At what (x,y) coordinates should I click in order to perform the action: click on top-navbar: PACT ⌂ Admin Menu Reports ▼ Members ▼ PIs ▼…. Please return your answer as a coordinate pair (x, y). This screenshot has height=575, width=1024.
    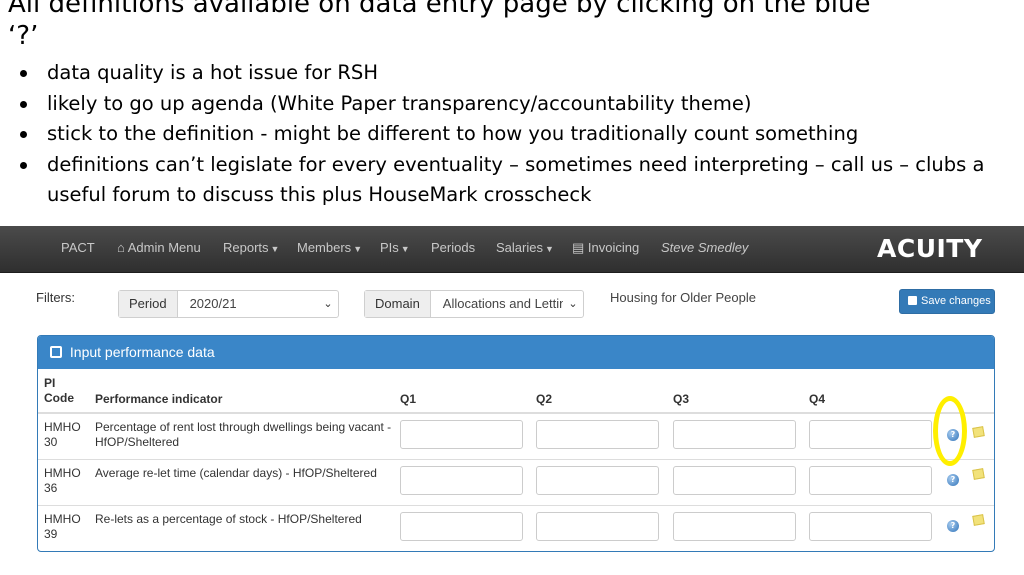
    Looking at the image, I should click on (512, 249).